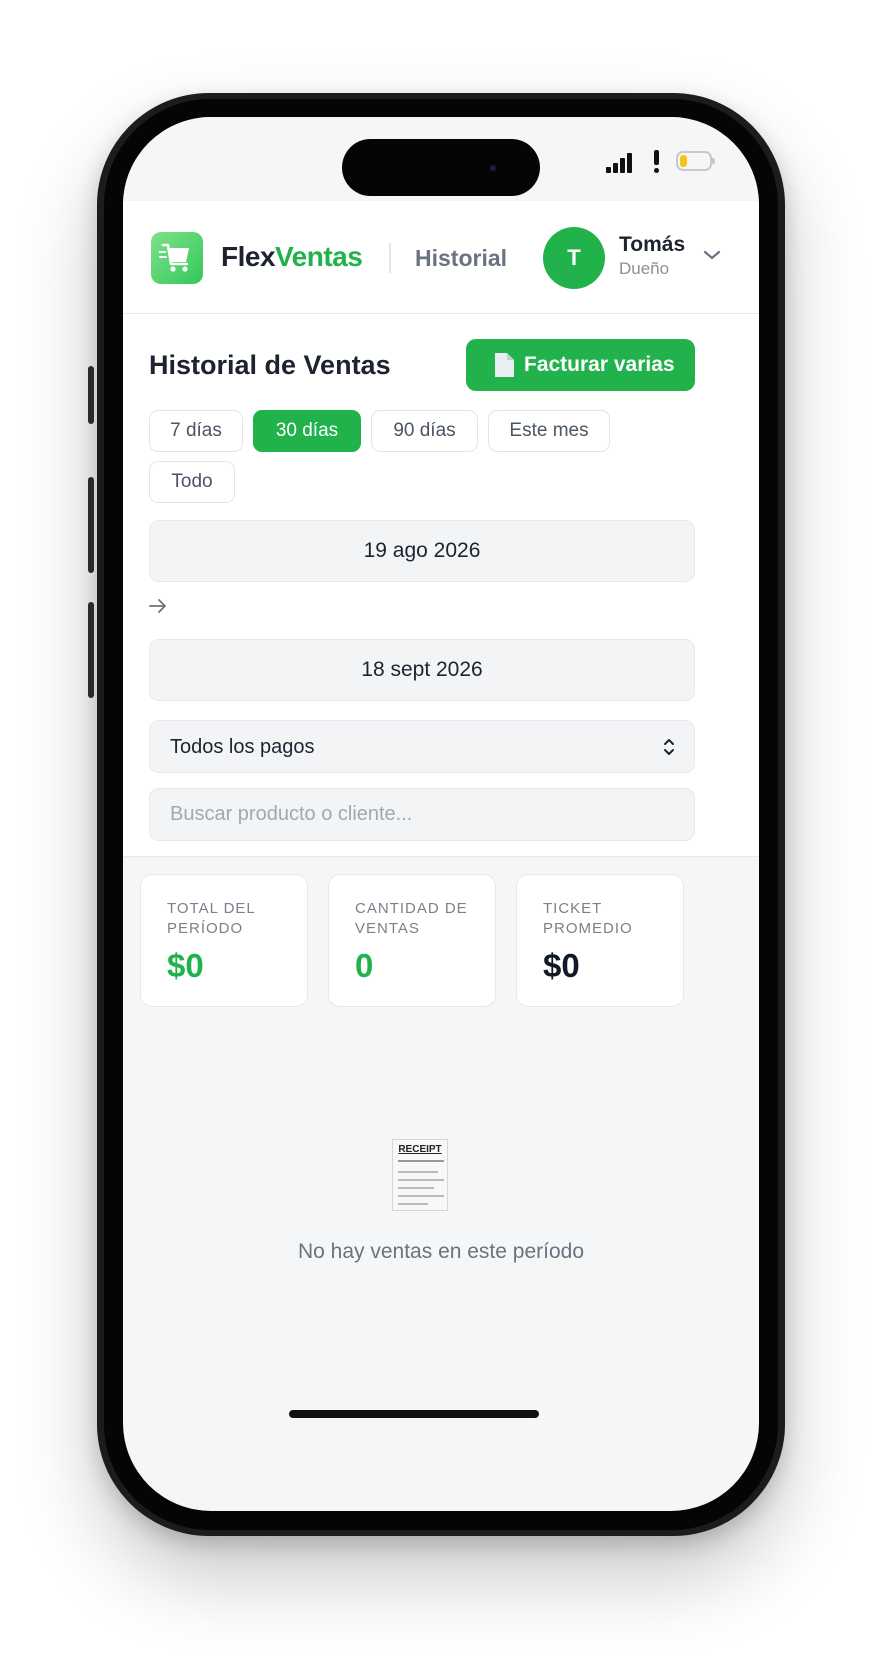 The image size is (882, 1675). Describe the element at coordinates (196, 431) in the screenshot. I see `range-chip-7d: 7 días` at that location.